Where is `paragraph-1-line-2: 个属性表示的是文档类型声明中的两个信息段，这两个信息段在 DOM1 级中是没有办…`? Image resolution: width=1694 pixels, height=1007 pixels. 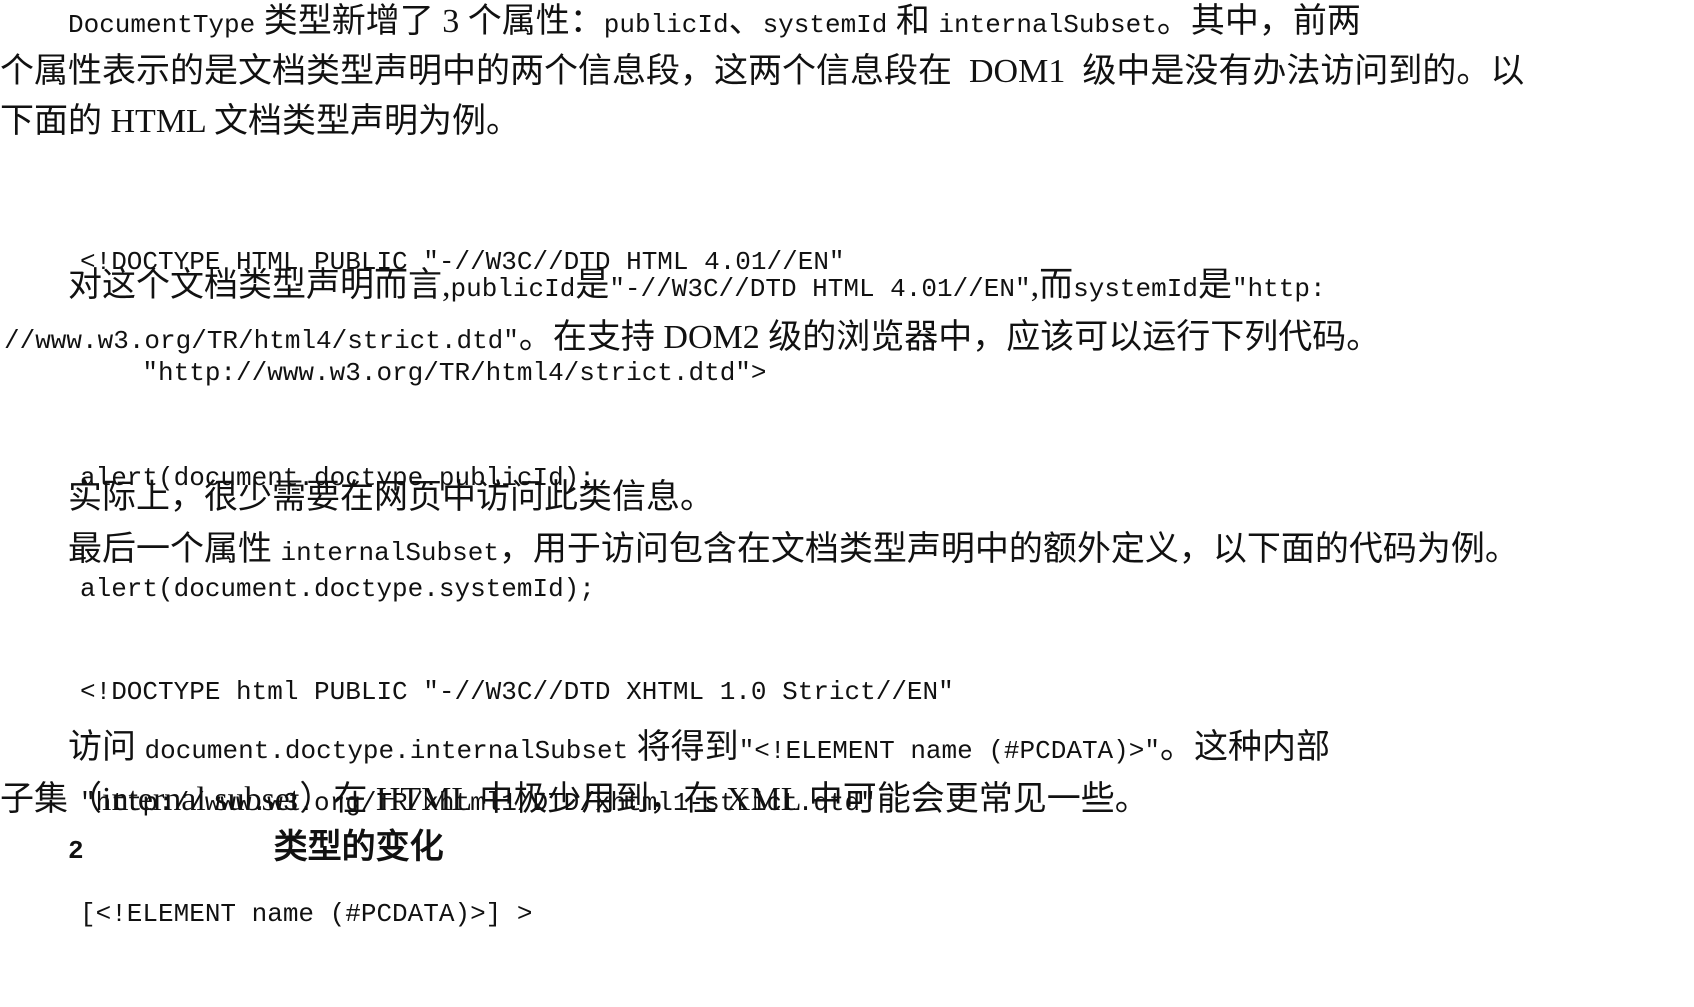
paragraph-1-line-2: 个属性表示的是文档类型声明中的两个信息段，这两个信息段在 DOM1 级中是没有办… is located at coordinates (762, 71).